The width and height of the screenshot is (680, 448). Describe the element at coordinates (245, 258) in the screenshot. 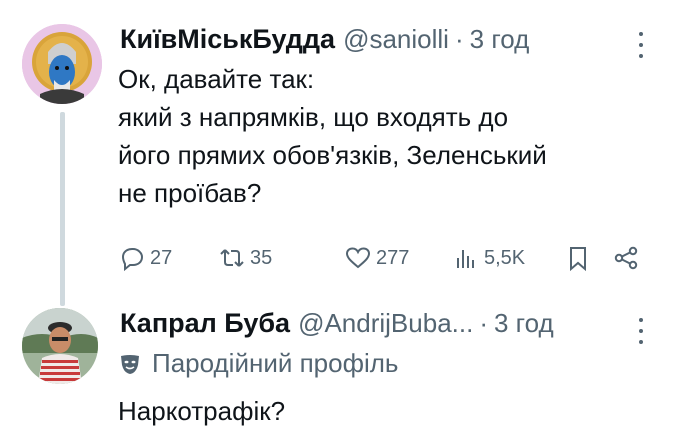

I see `repost-button: 35` at that location.